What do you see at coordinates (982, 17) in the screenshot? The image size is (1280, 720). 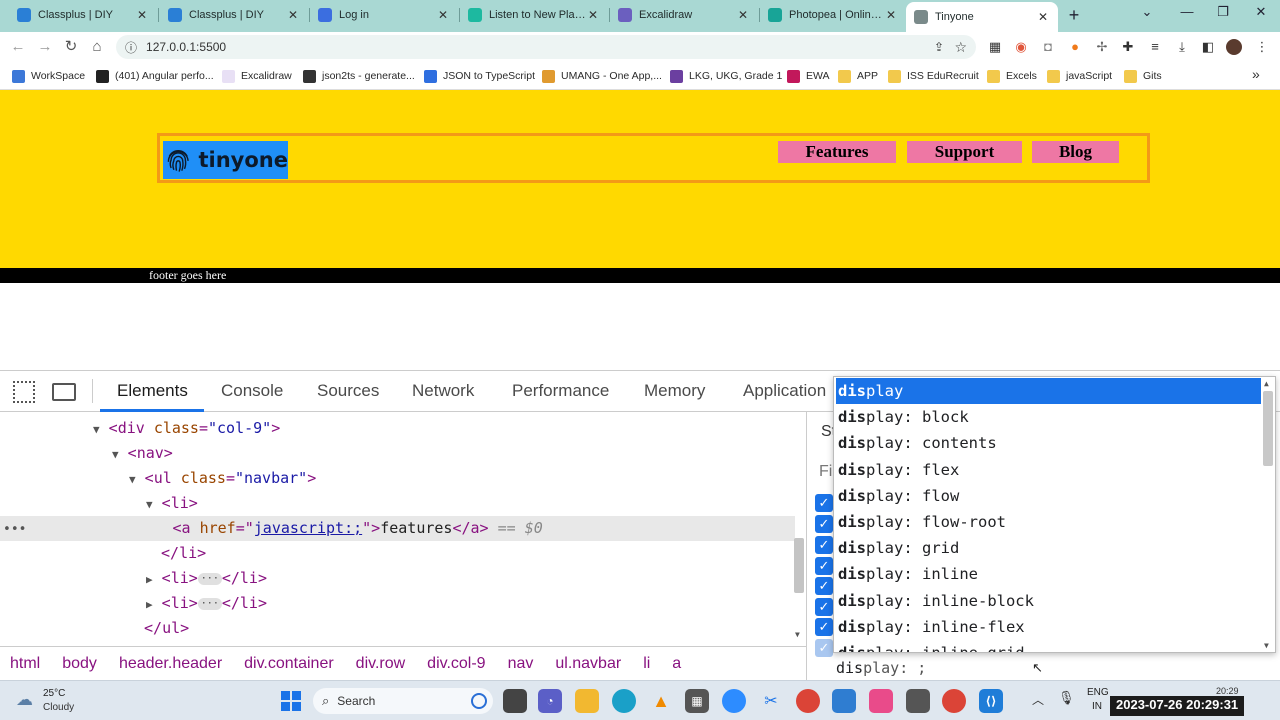 I see `browser-tab: Tinyone ✕` at bounding box center [982, 17].